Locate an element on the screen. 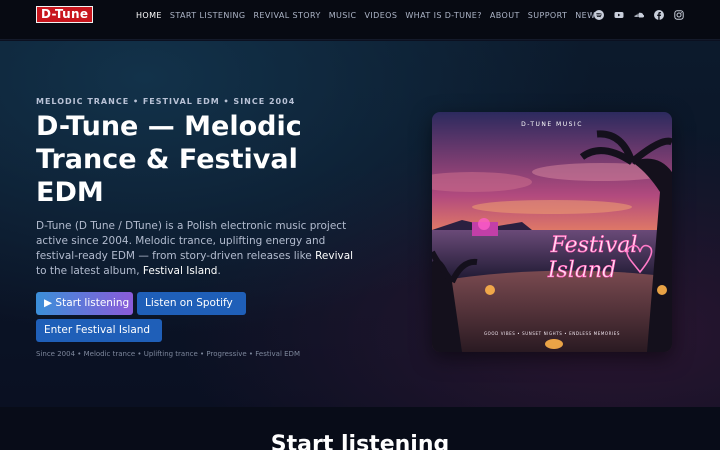 The width and height of the screenshot is (720, 450). facebook-icon is located at coordinates (659, 15).